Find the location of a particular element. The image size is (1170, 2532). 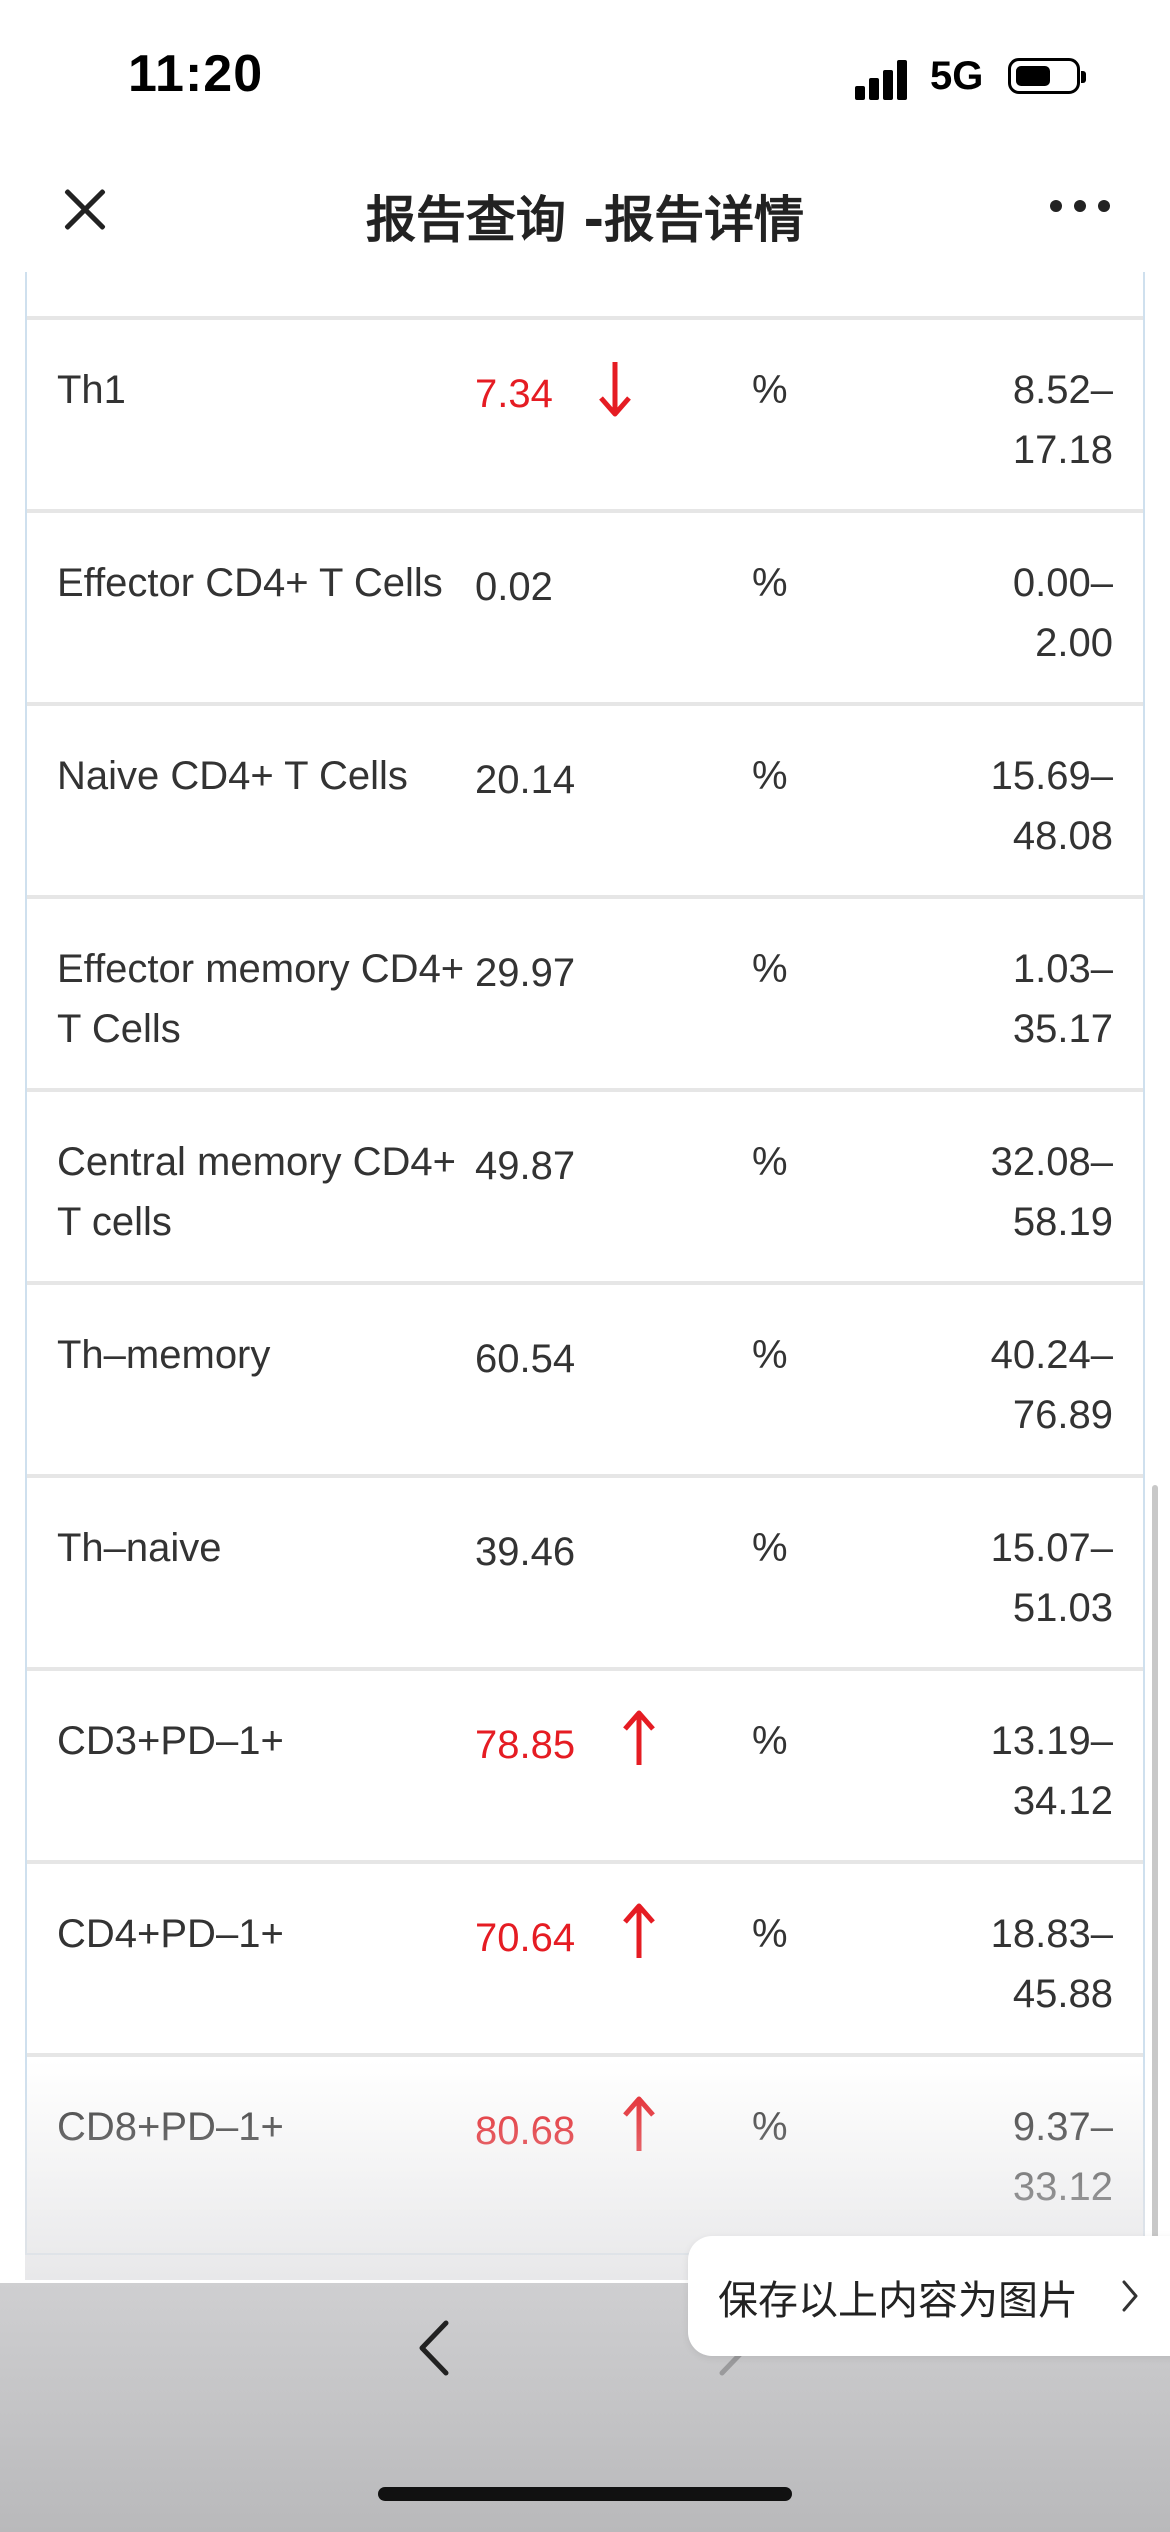

nav-bar: 报告查询 -报告详情 is located at coordinates (585, 211).